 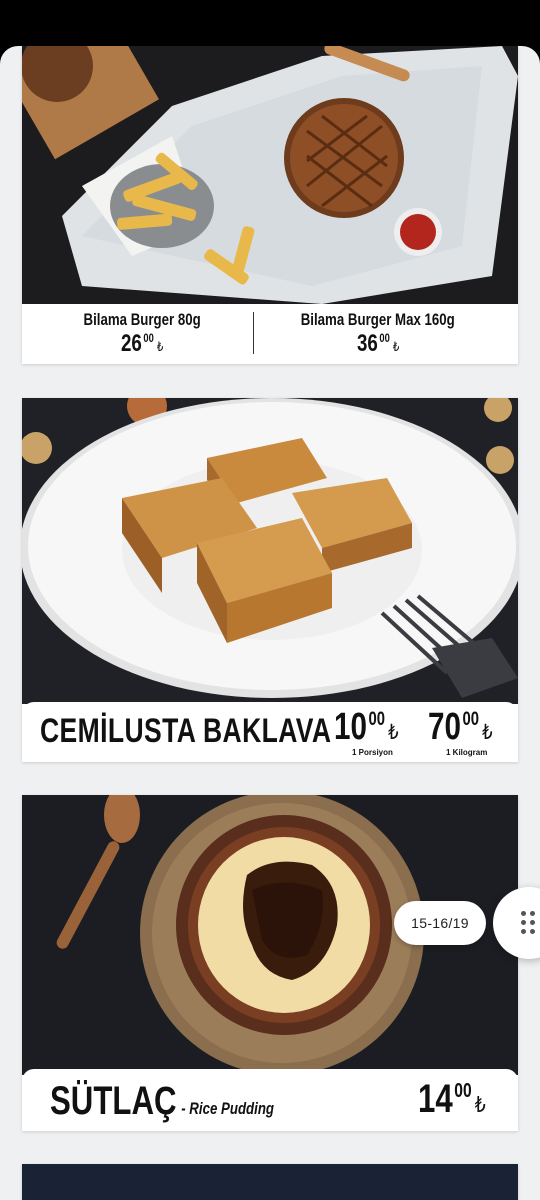 I want to click on sutlac-subtitle: - Rice Pudding, so click(x=228, y=1108).